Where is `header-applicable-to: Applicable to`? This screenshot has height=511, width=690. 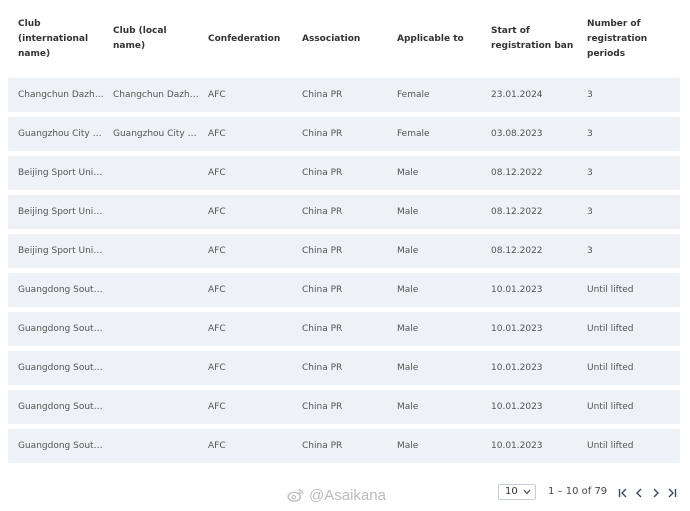
header-applicable-to: Applicable to is located at coordinates (440, 39).